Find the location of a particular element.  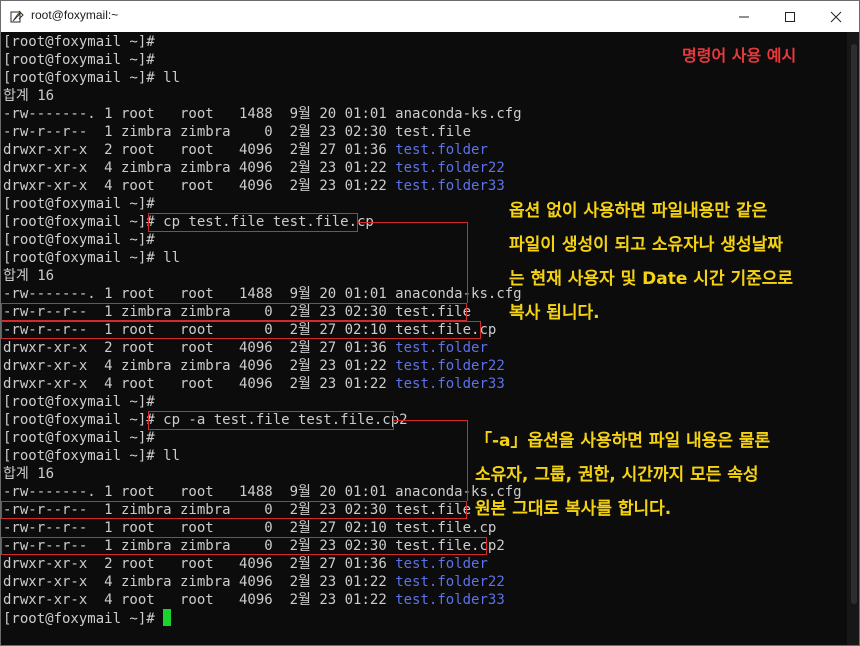

minimize-icon is located at coordinates (744, 17).